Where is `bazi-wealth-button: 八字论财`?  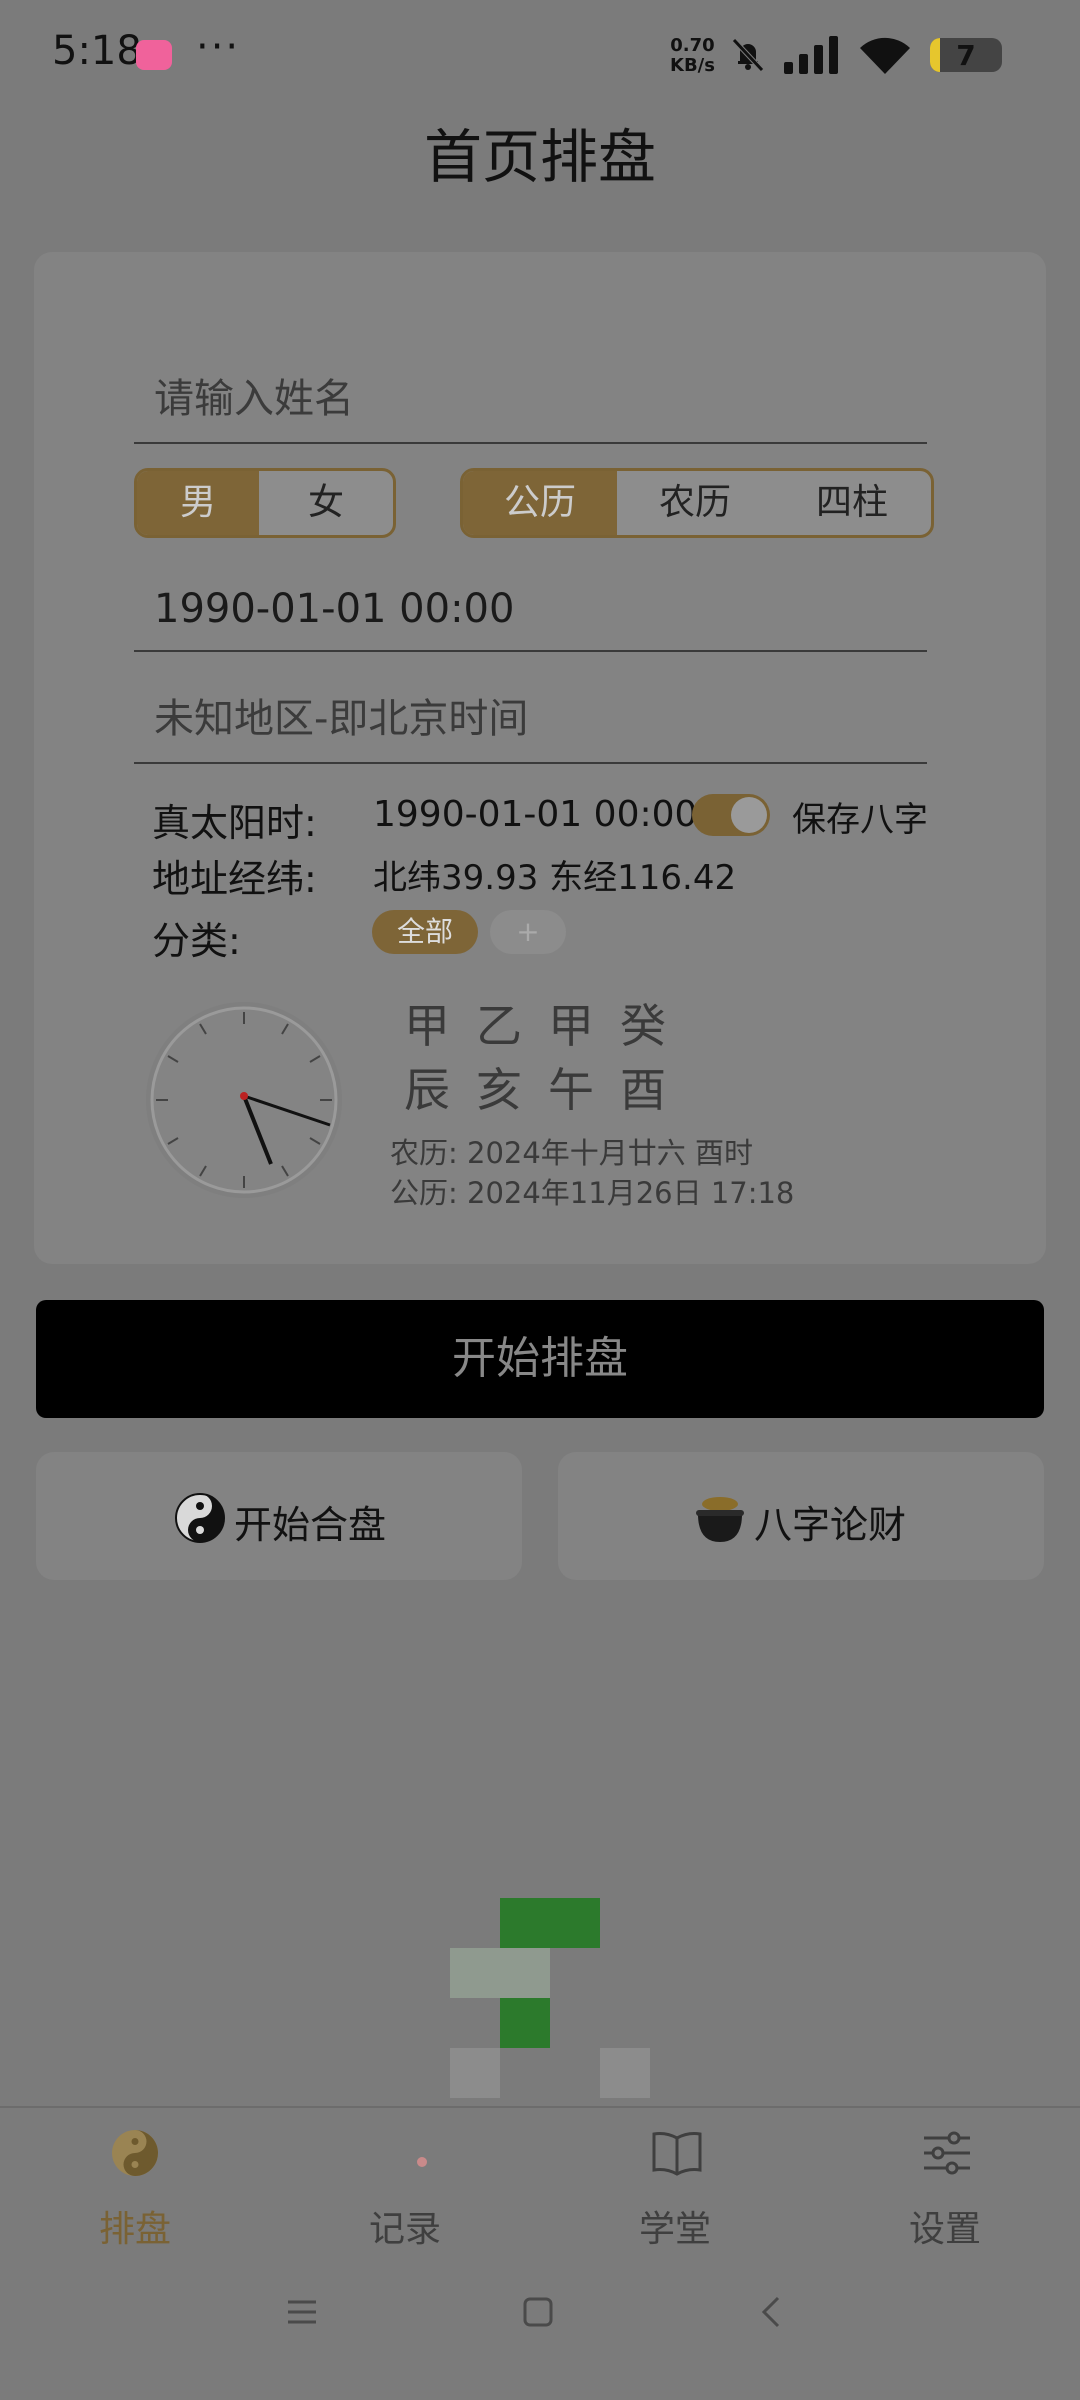
bazi-wealth-button: 八字论财 is located at coordinates (801, 1516).